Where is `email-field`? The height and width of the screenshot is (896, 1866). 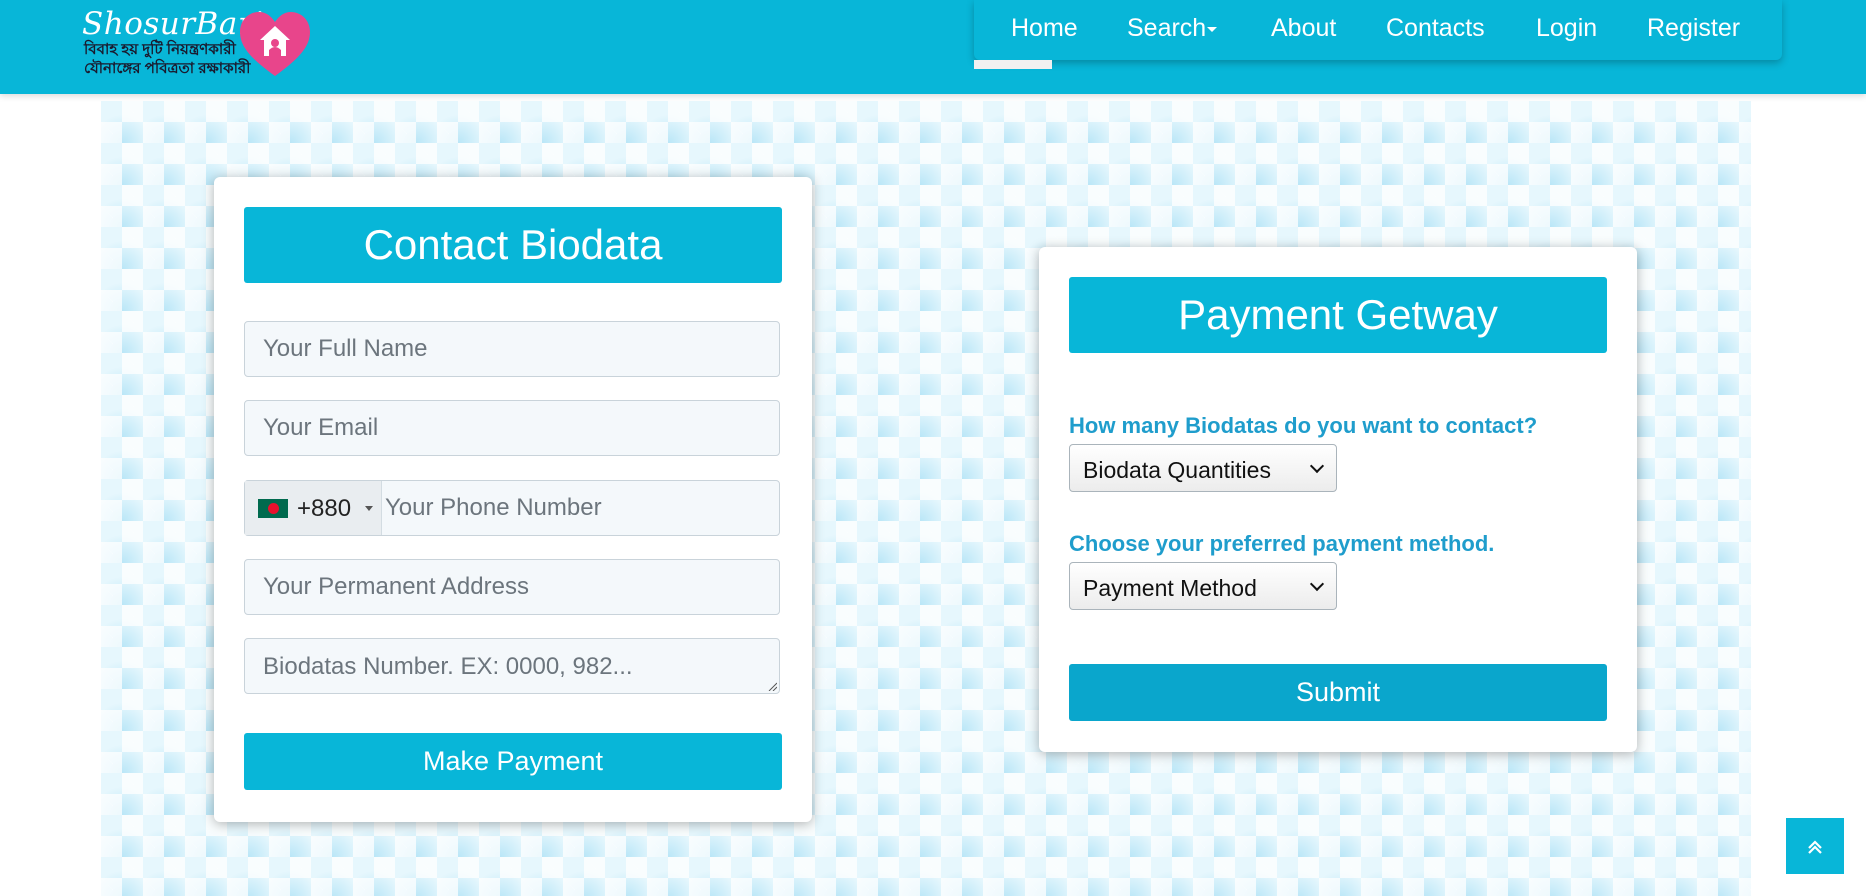
email-field is located at coordinates (512, 428).